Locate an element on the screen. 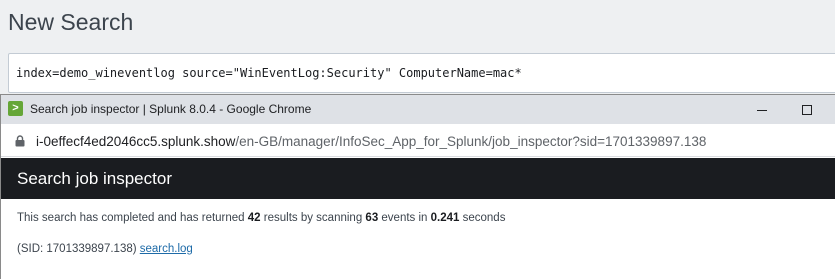  sid-line: (SID: 1701339897.138) search.log is located at coordinates (105, 249).